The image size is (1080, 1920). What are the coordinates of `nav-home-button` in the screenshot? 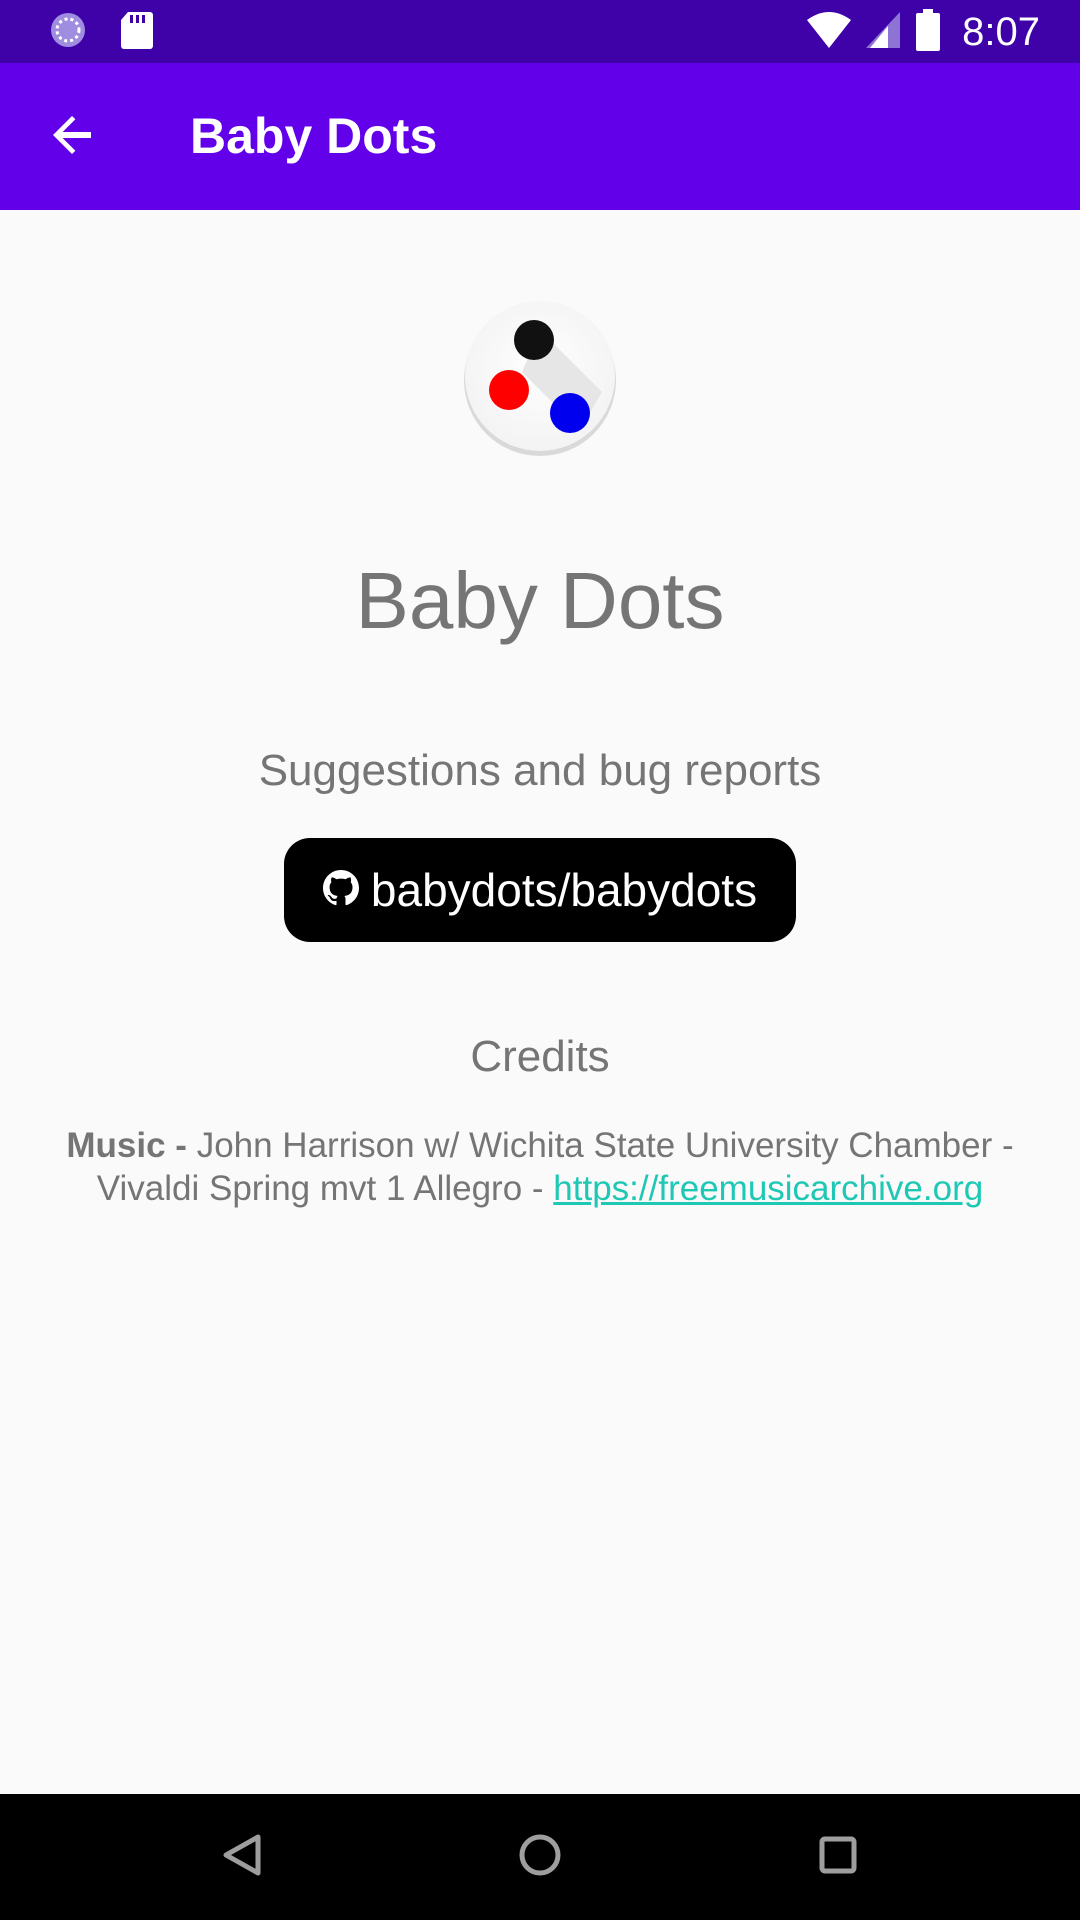 It's located at (540, 1857).